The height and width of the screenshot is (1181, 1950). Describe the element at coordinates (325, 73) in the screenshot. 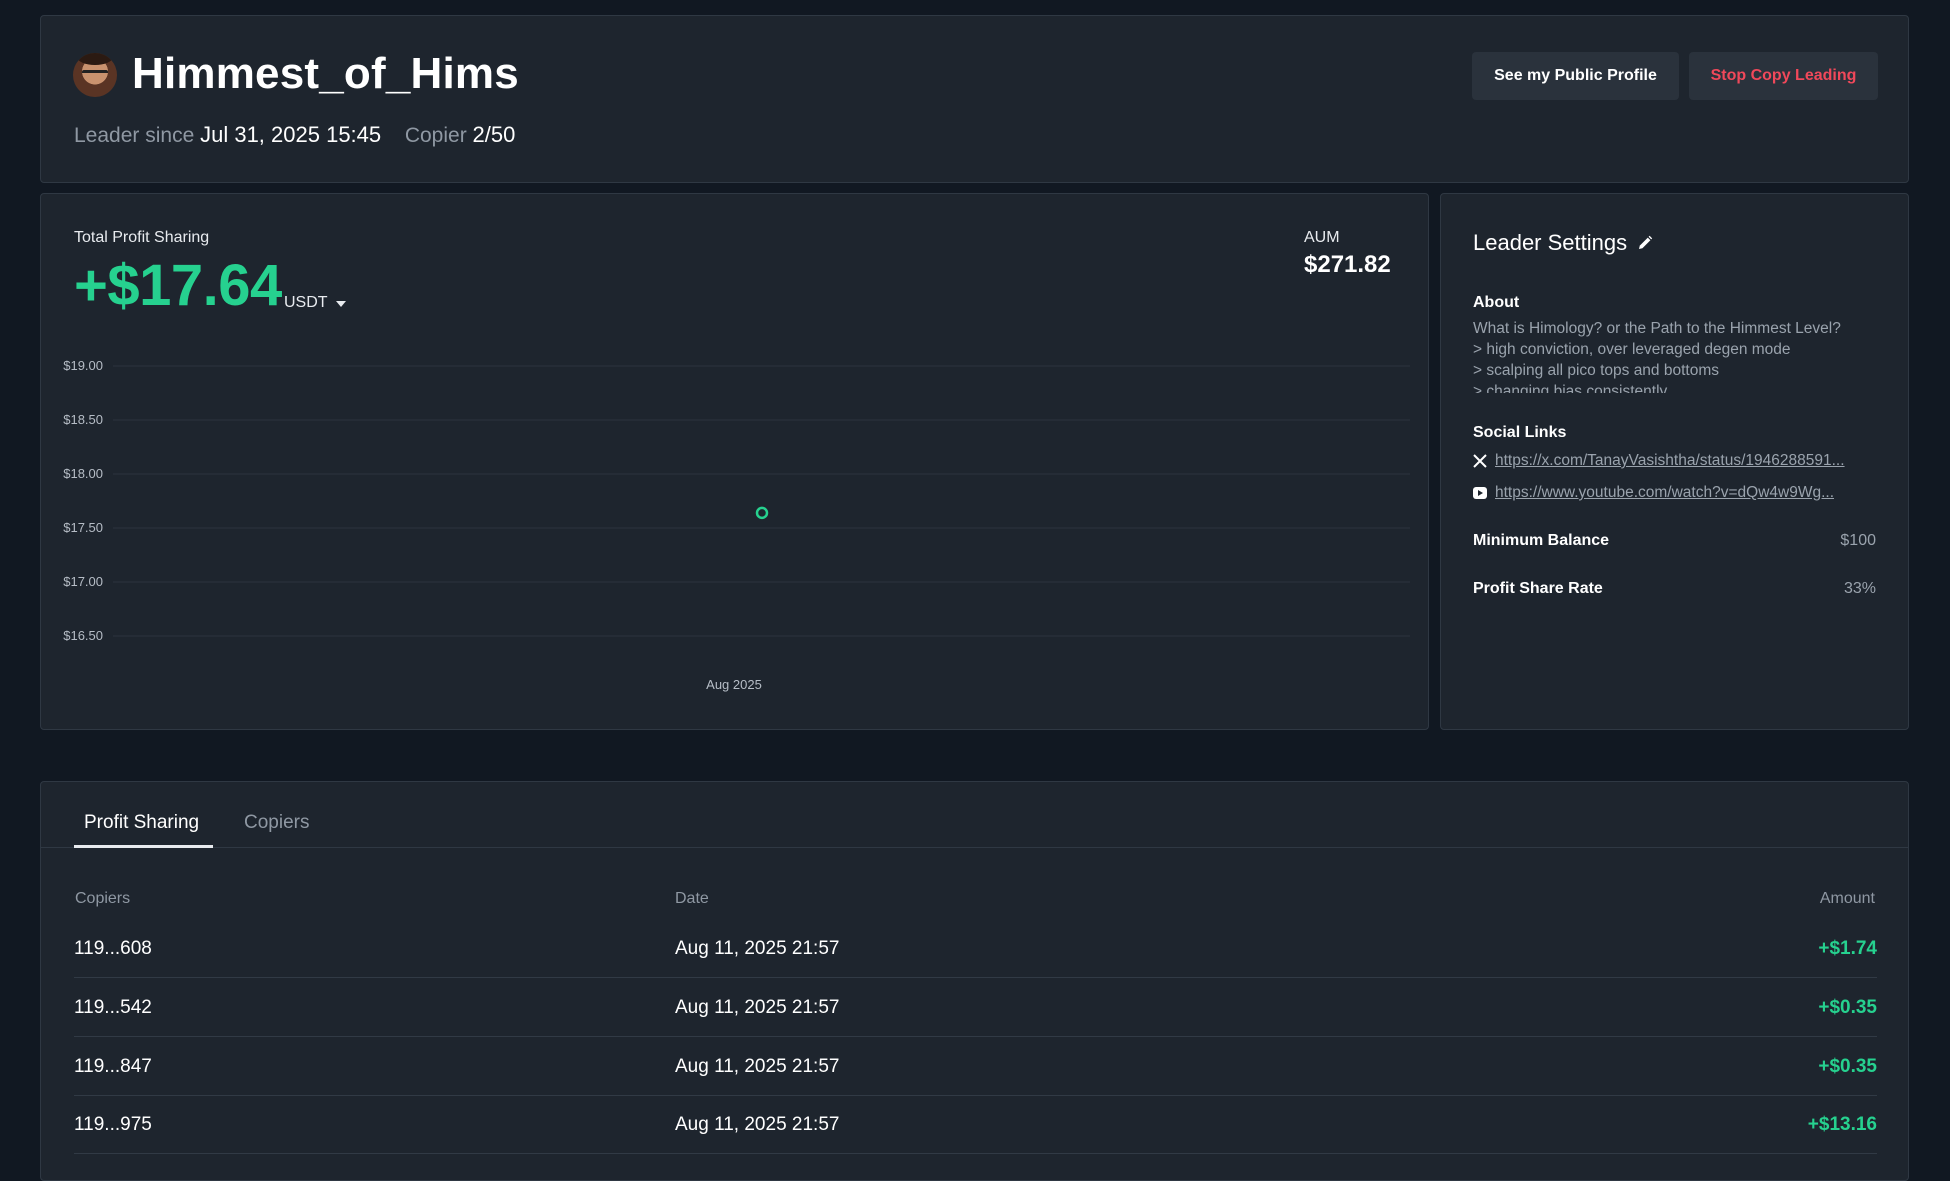

I see `leader-username: Himmest_of_Hims` at that location.